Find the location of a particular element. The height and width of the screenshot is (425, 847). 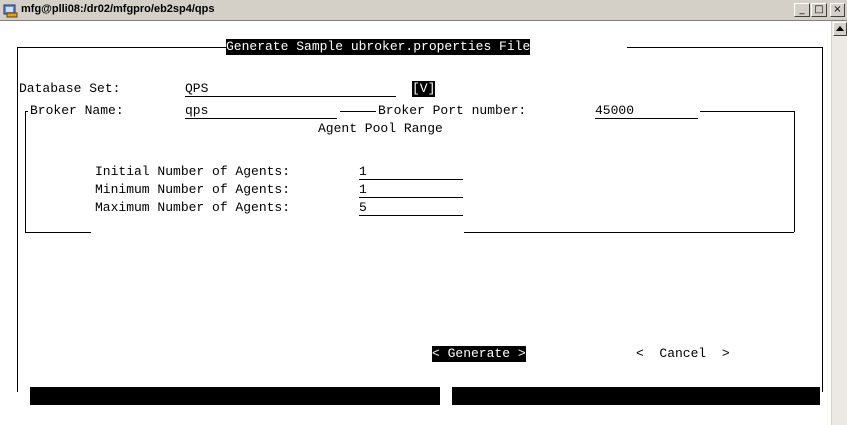

initial-agents-underline is located at coordinates (411, 179).